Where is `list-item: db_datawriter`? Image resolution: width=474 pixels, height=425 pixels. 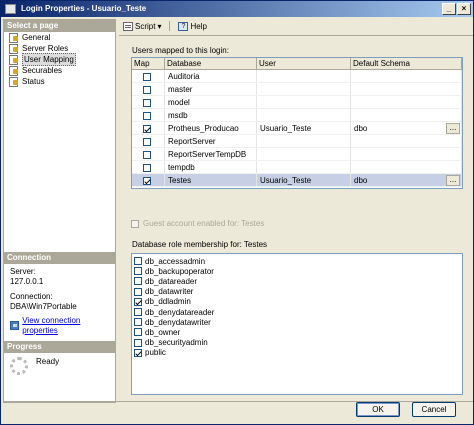 list-item: db_datawriter is located at coordinates (297, 292).